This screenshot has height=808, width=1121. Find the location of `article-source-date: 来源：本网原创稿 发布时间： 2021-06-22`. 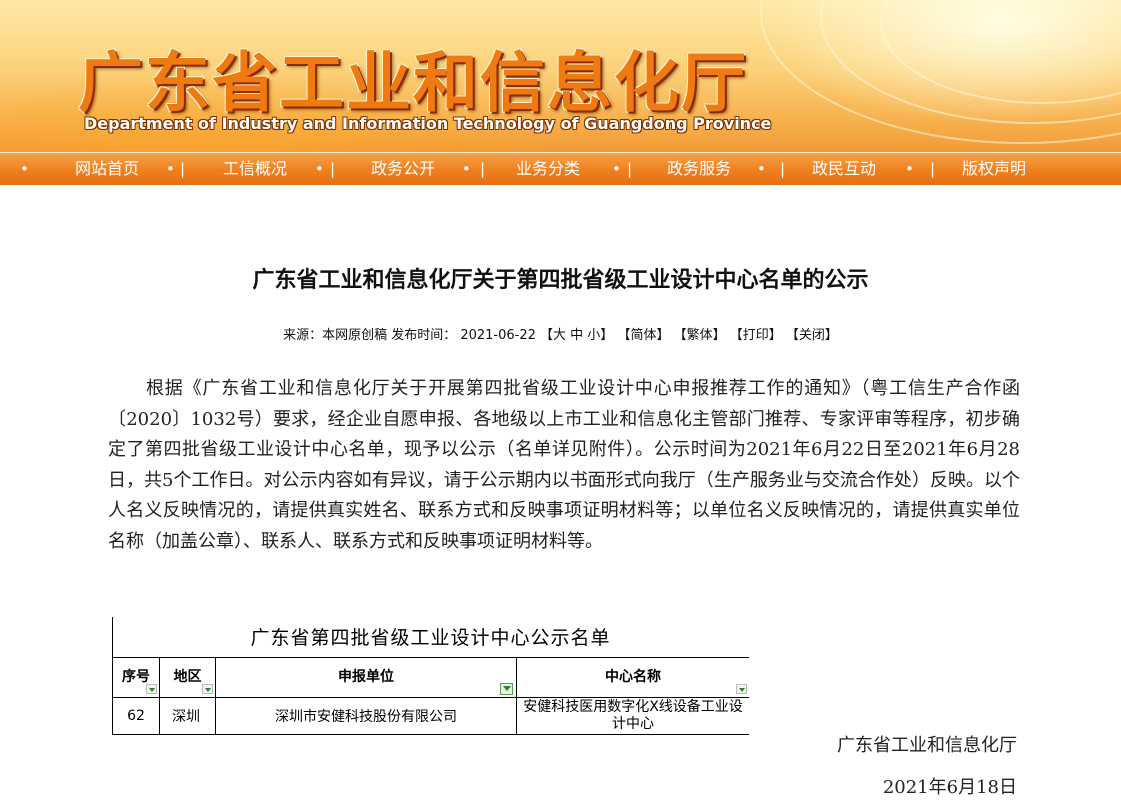

article-source-date: 来源：本网原创稿 发布时间： 2021-06-22 is located at coordinates (409, 335).